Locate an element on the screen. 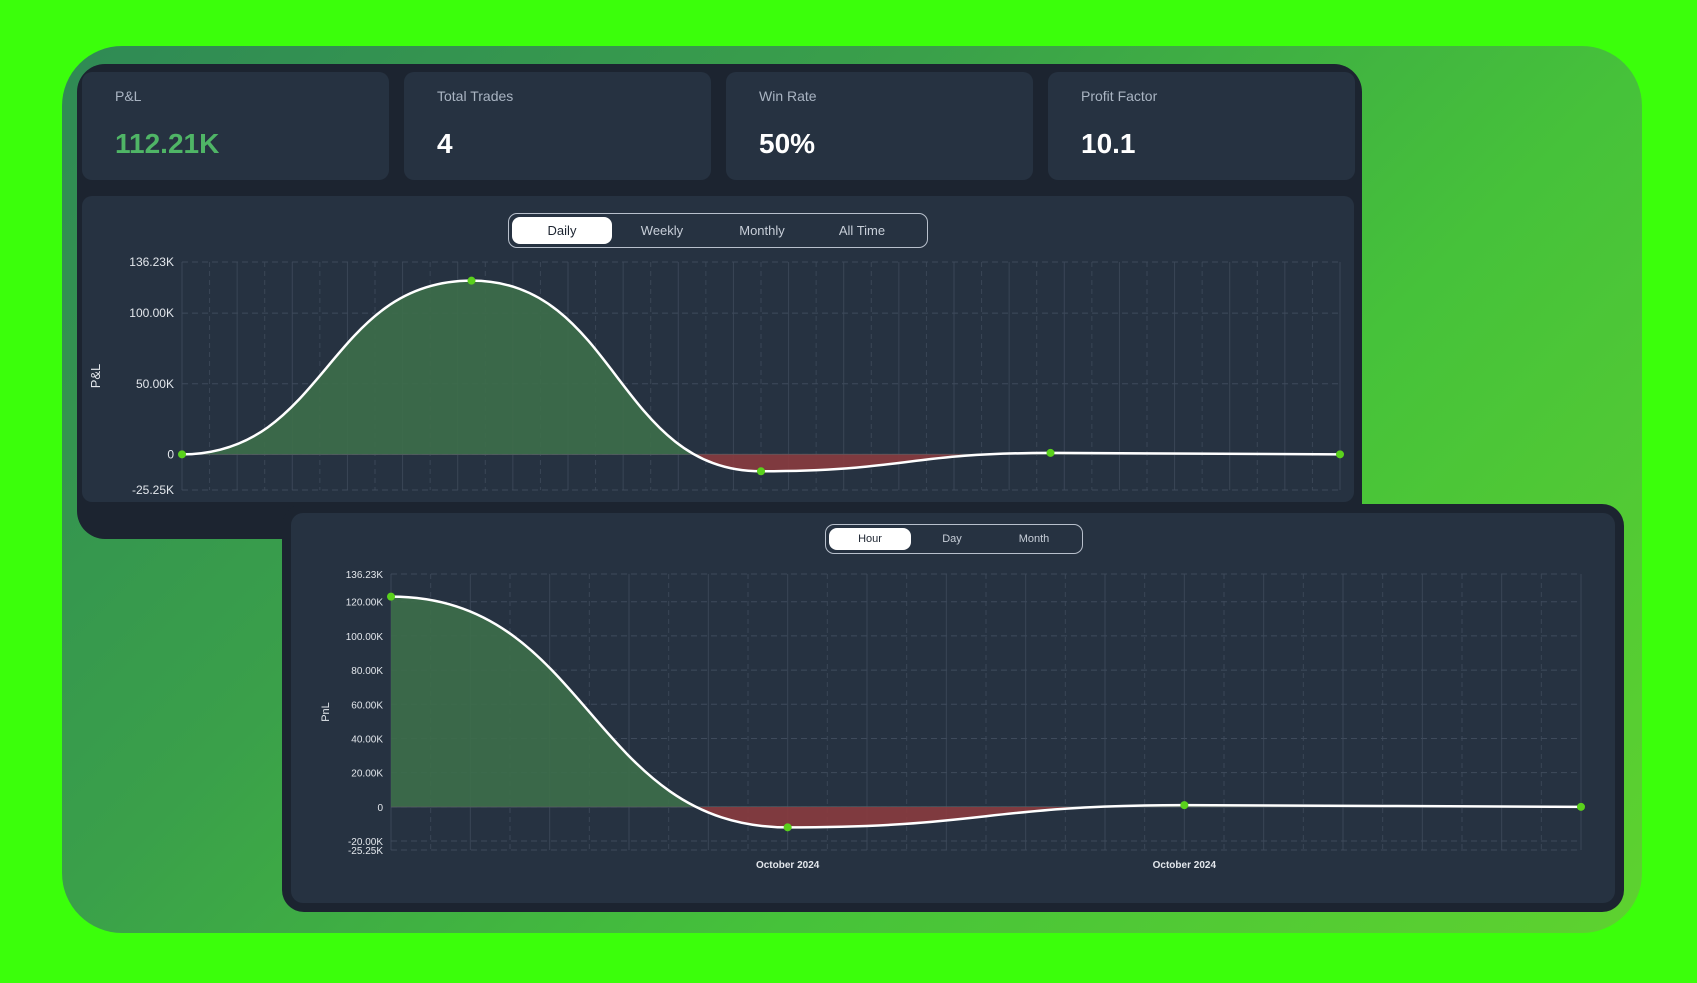 The width and height of the screenshot is (1697, 983). y-tick-label: 60.00K is located at coordinates (367, 705).